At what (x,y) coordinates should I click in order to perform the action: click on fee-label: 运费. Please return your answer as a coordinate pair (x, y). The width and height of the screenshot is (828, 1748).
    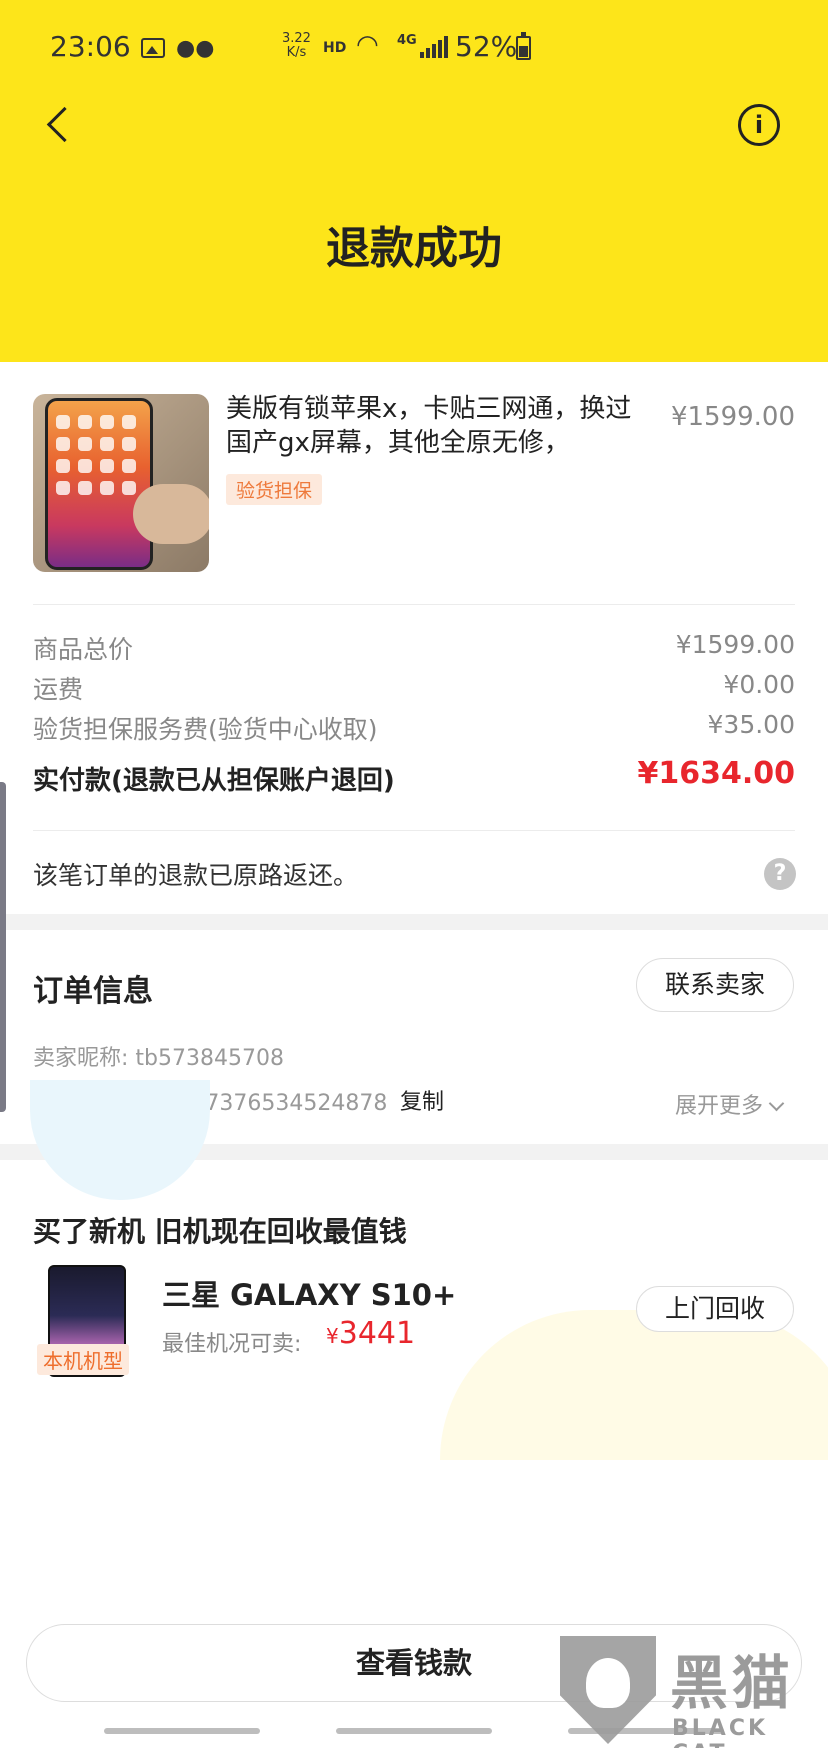
    Looking at the image, I should click on (58, 689).